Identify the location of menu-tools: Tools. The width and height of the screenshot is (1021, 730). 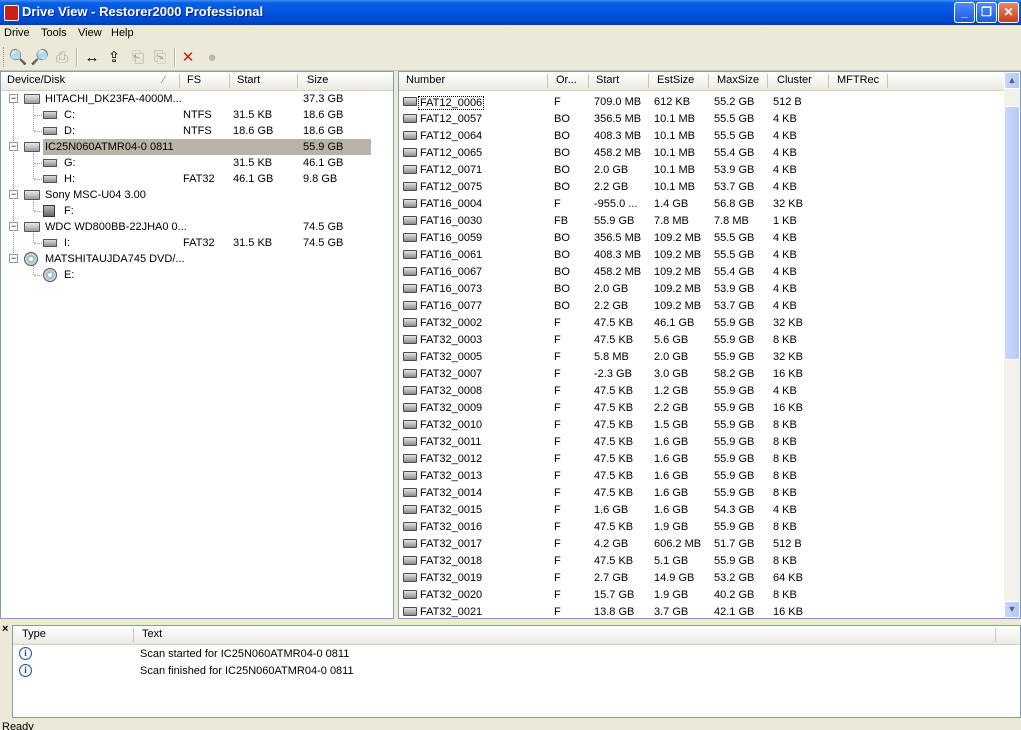
(54, 33).